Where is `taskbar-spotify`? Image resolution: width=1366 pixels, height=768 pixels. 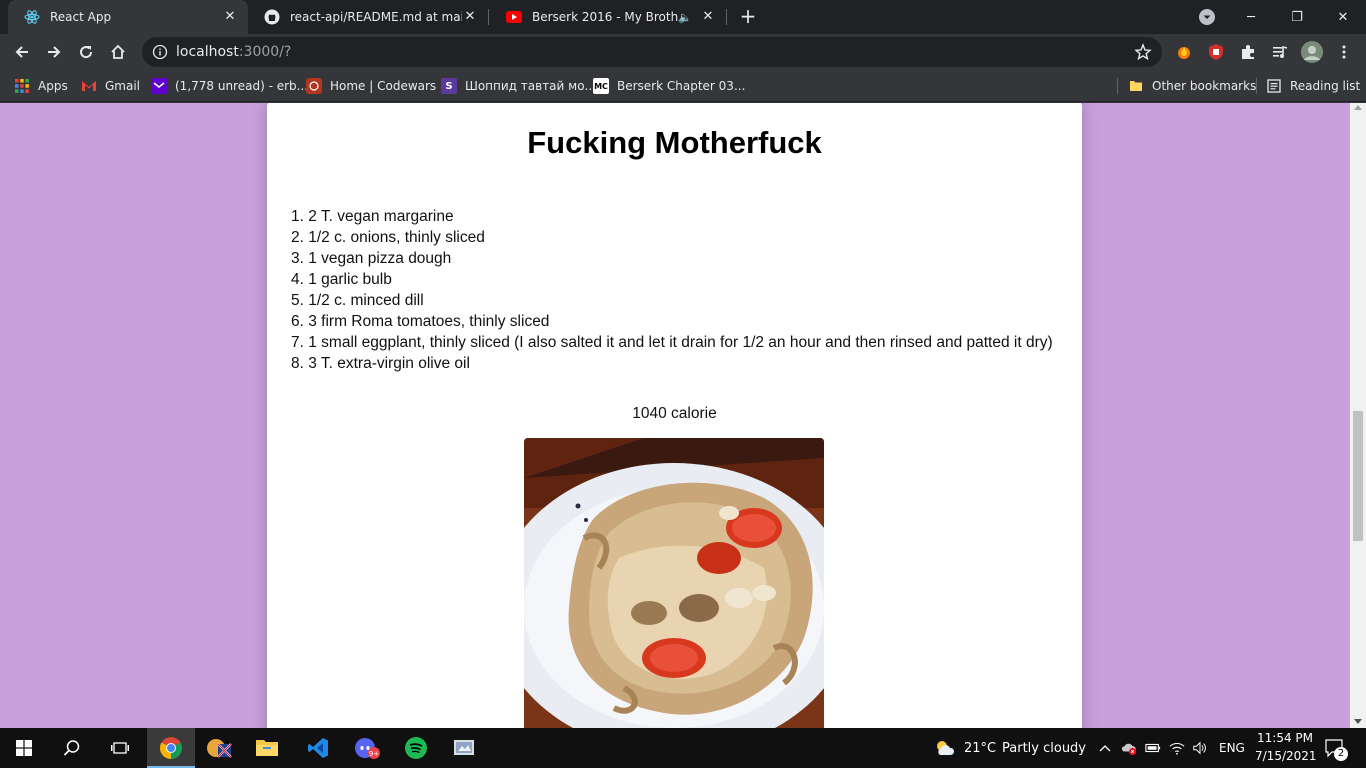
taskbar-spotify is located at coordinates (416, 748).